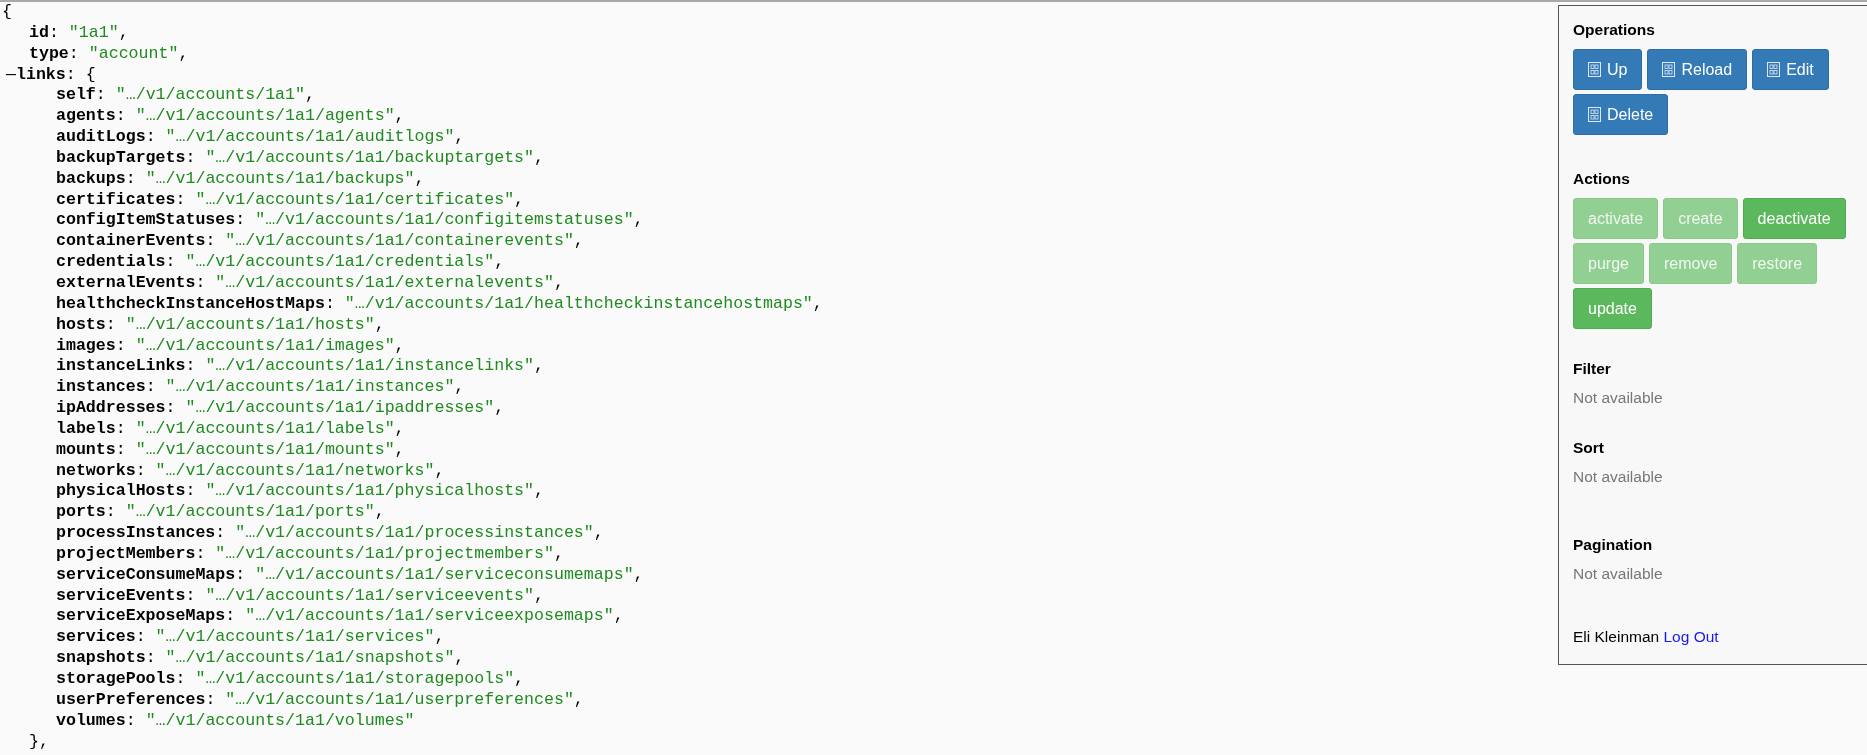 The width and height of the screenshot is (1867, 755). I want to click on json-value: "…/v1/accounts/1a1/backuptargets",, so click(374, 157).